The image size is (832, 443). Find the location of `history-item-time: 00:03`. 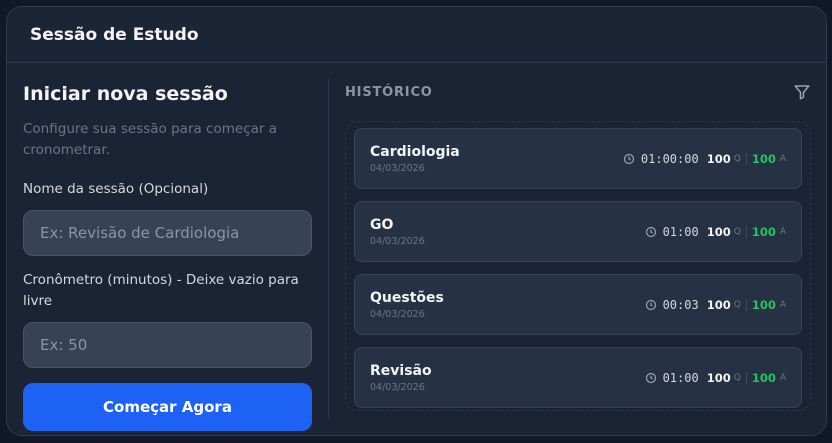

history-item-time: 00:03 is located at coordinates (680, 304).